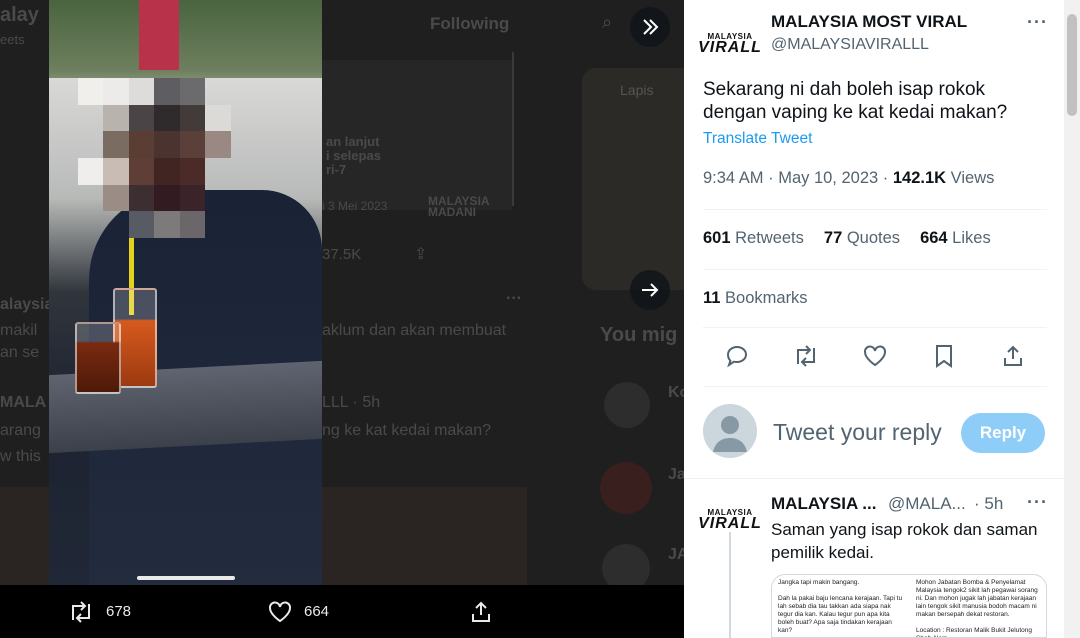 This screenshot has height=638, width=1080. What do you see at coordinates (626, 488) in the screenshot?
I see `bg-sugg2-avatar` at bounding box center [626, 488].